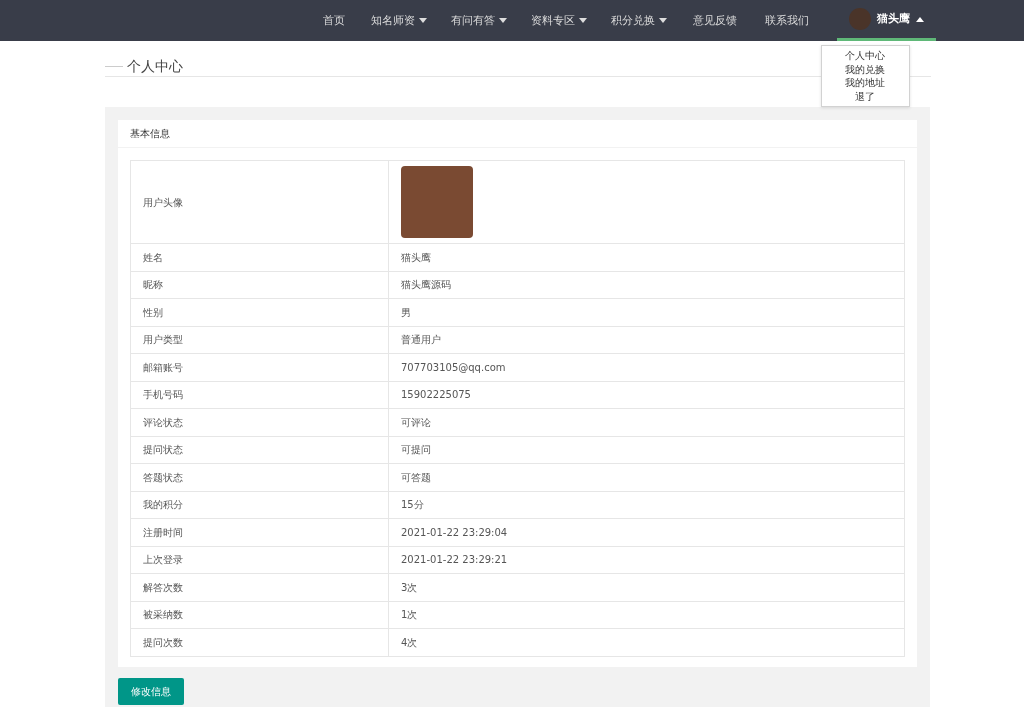 The image size is (1024, 709). Describe the element at coordinates (865, 96) in the screenshot. I see `menu-item: 退了` at that location.